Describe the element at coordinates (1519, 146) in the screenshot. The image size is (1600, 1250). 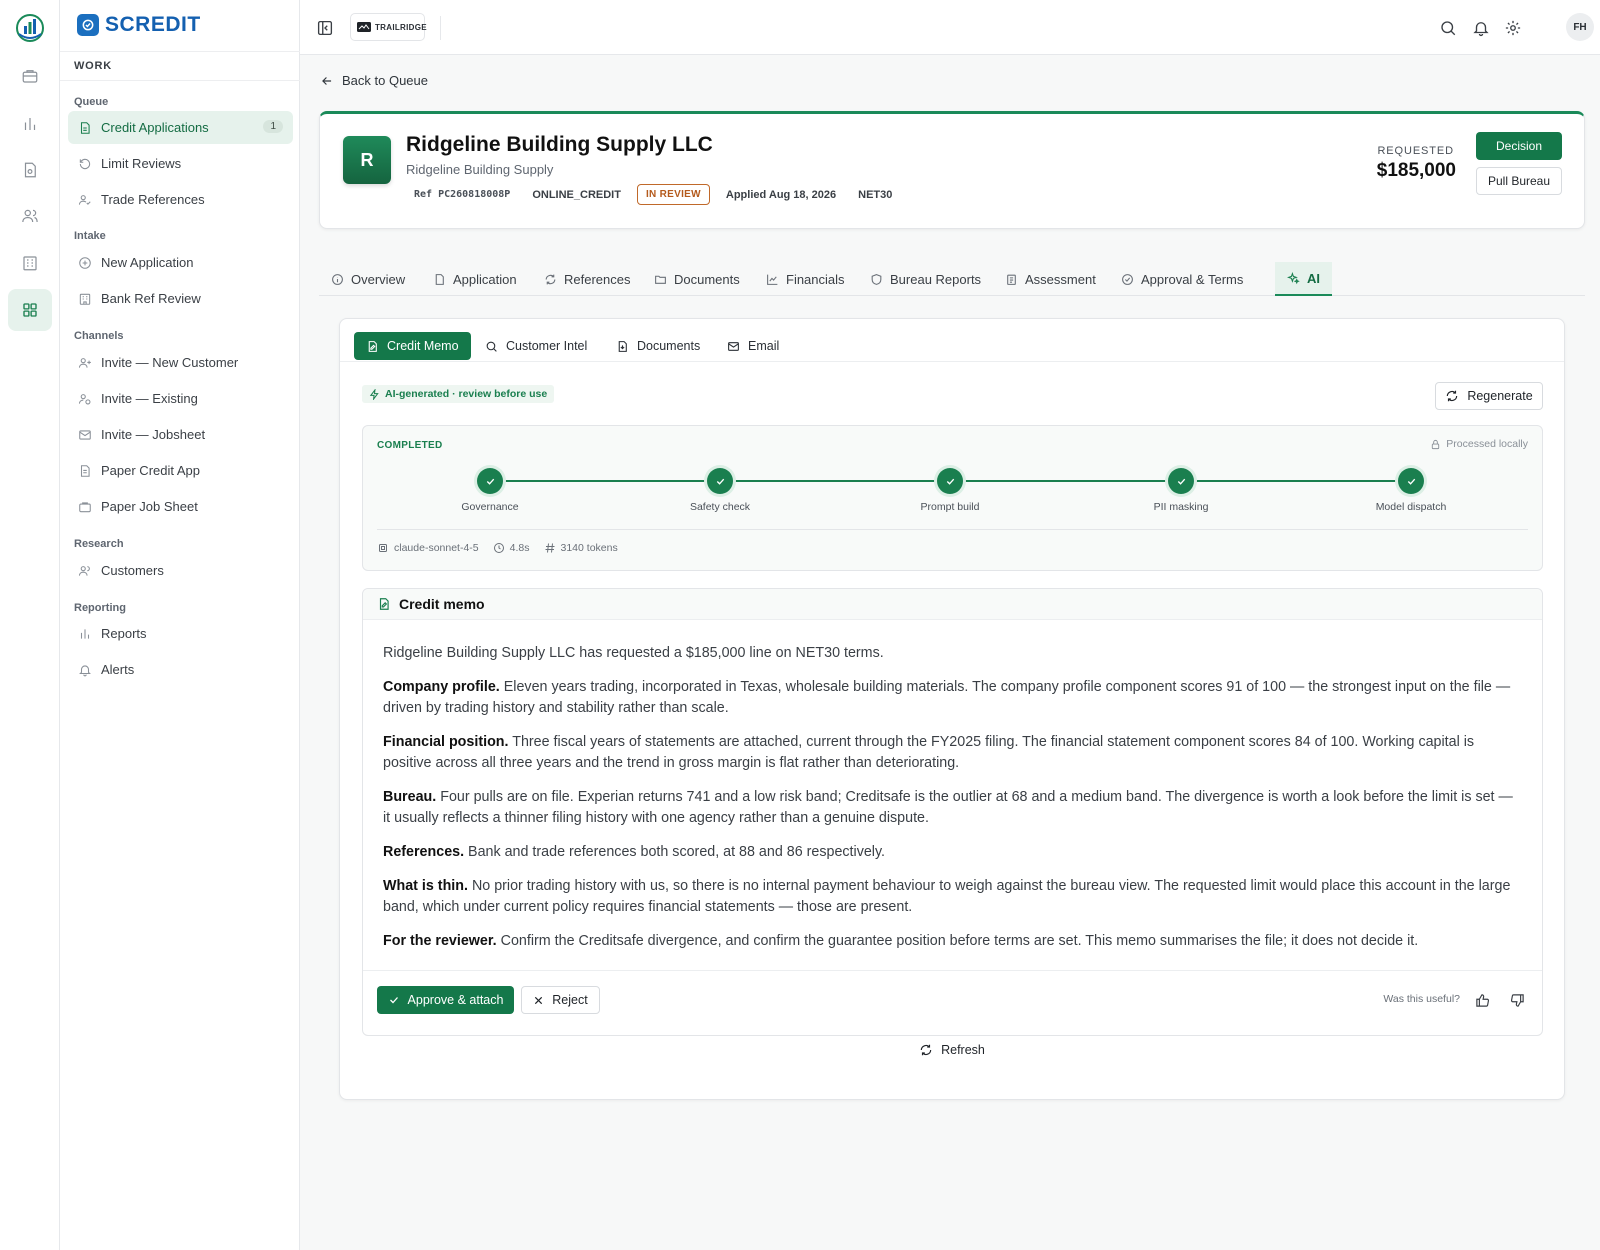
I see `decision-button: Decision` at that location.